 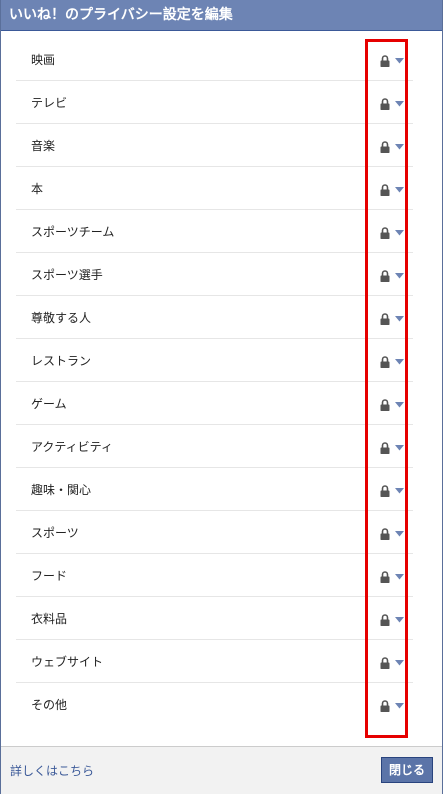 I want to click on category-label: 趣味・関心, so click(x=61, y=490).